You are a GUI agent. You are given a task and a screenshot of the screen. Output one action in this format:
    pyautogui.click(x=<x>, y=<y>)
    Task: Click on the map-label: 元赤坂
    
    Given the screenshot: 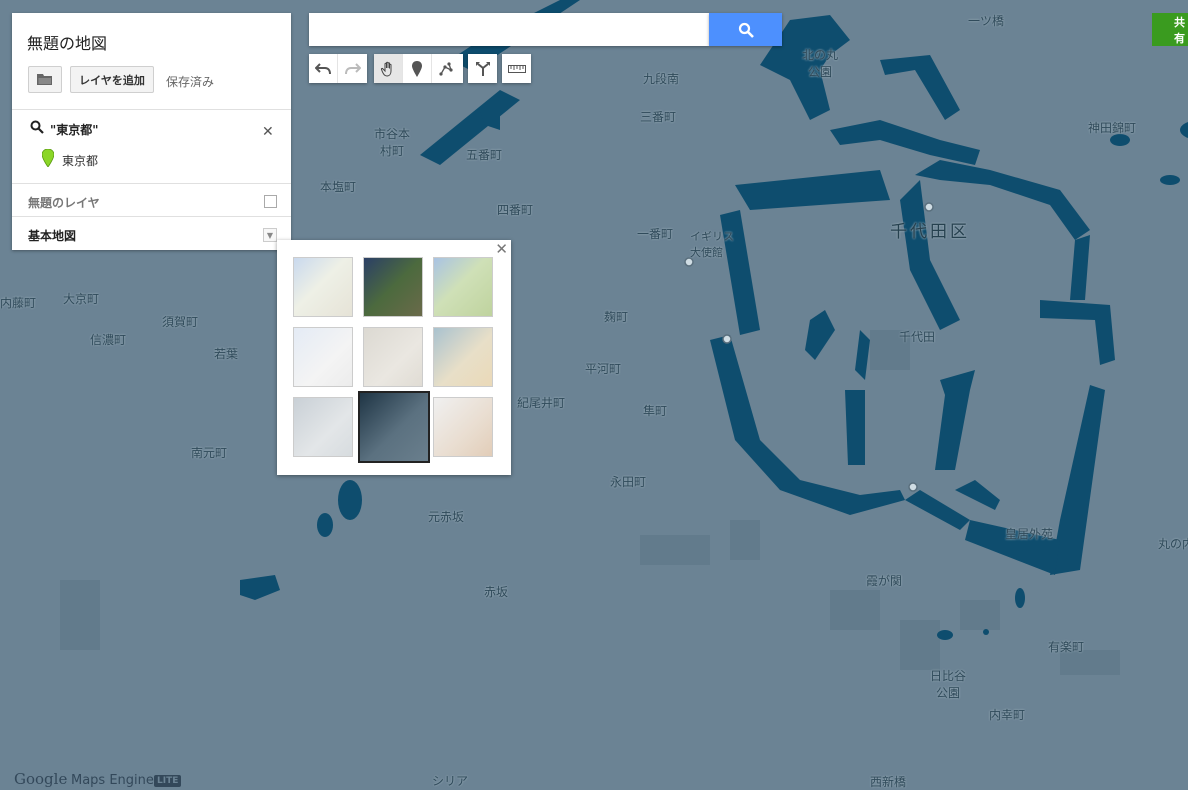 What is the action you would take?
    pyautogui.click(x=446, y=517)
    